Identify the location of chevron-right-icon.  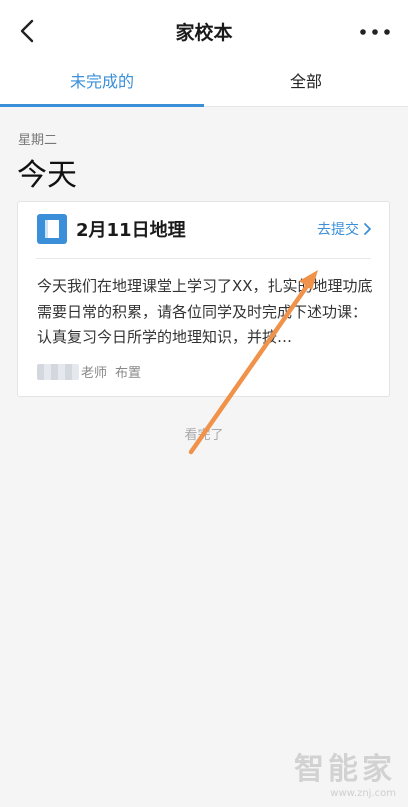
(367, 229).